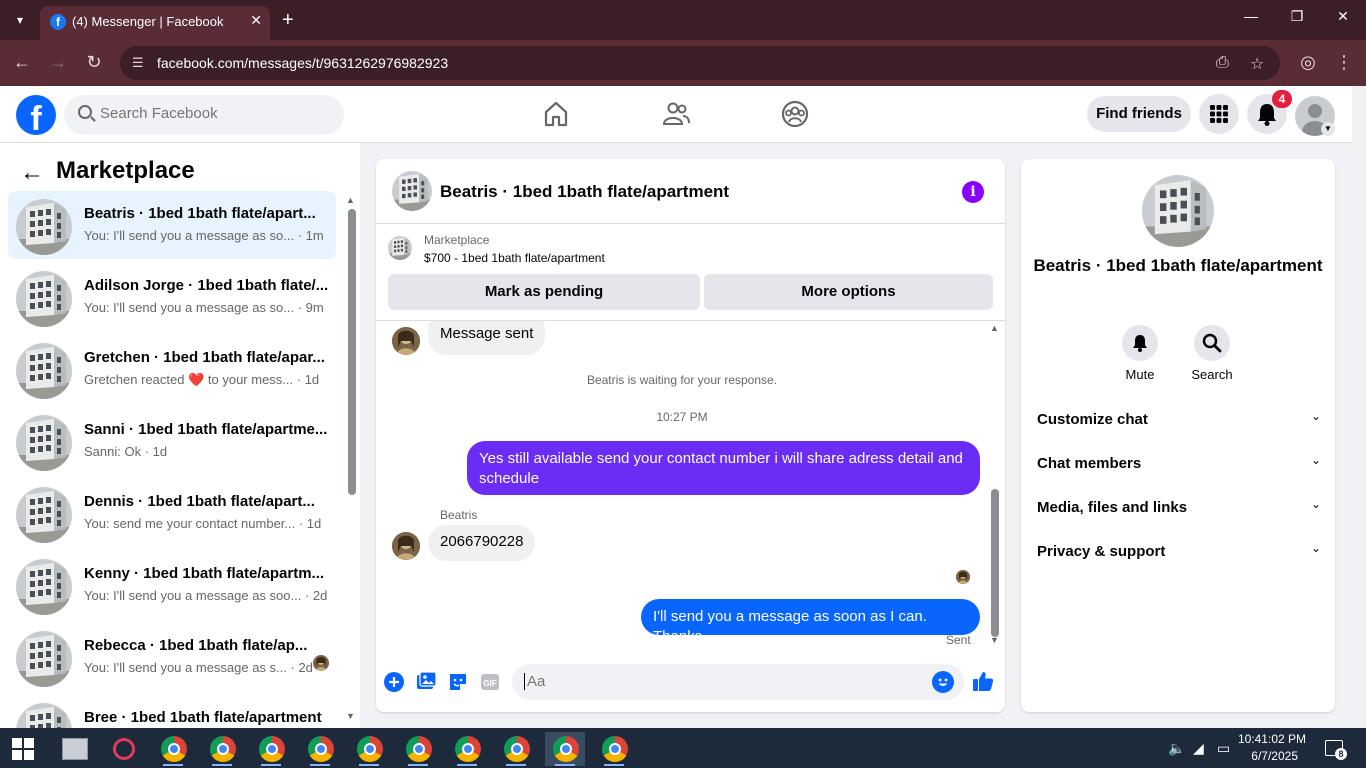 The image size is (1366, 768). I want to click on conversation-item: Bree · 1bed 1bath flate/apartment, so click(172, 711).